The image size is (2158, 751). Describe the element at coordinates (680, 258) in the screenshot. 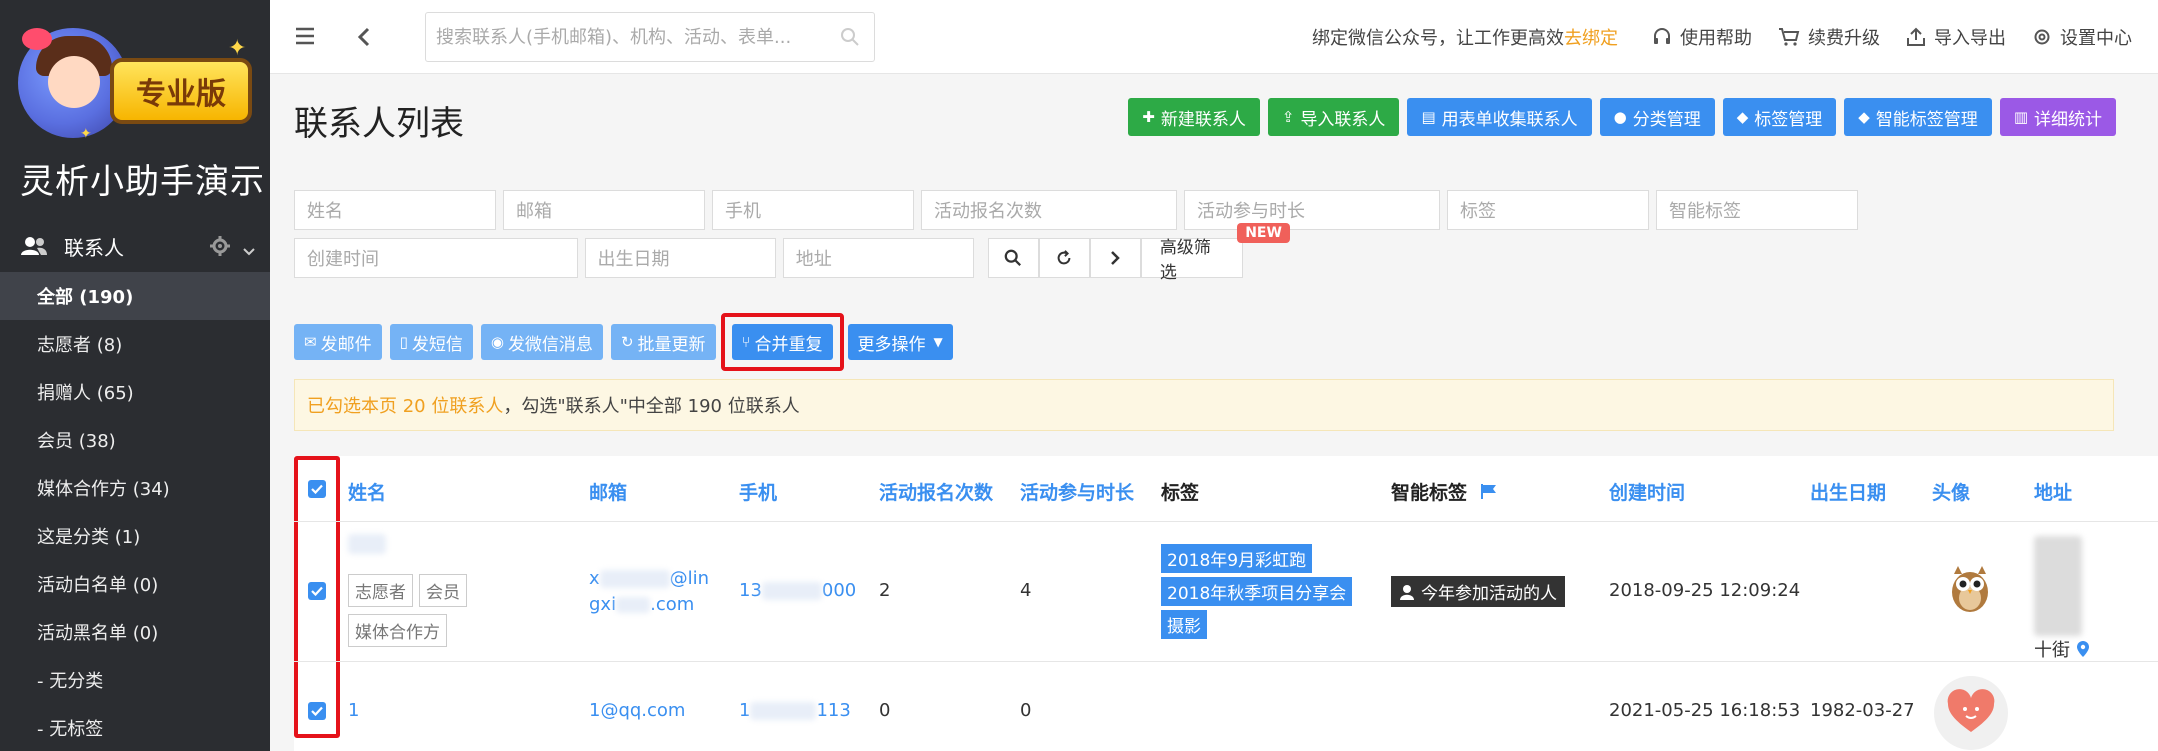

I see `filter-birthday: 出生日期` at that location.